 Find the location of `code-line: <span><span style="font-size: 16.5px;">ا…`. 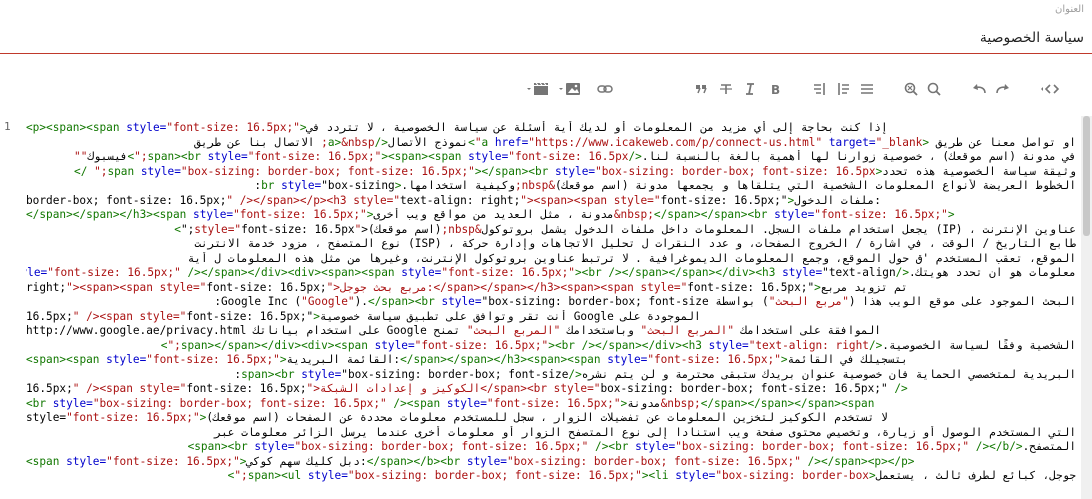

code-line: <span><span style="font-size: 16.5px;">ا… is located at coordinates (551, 360).